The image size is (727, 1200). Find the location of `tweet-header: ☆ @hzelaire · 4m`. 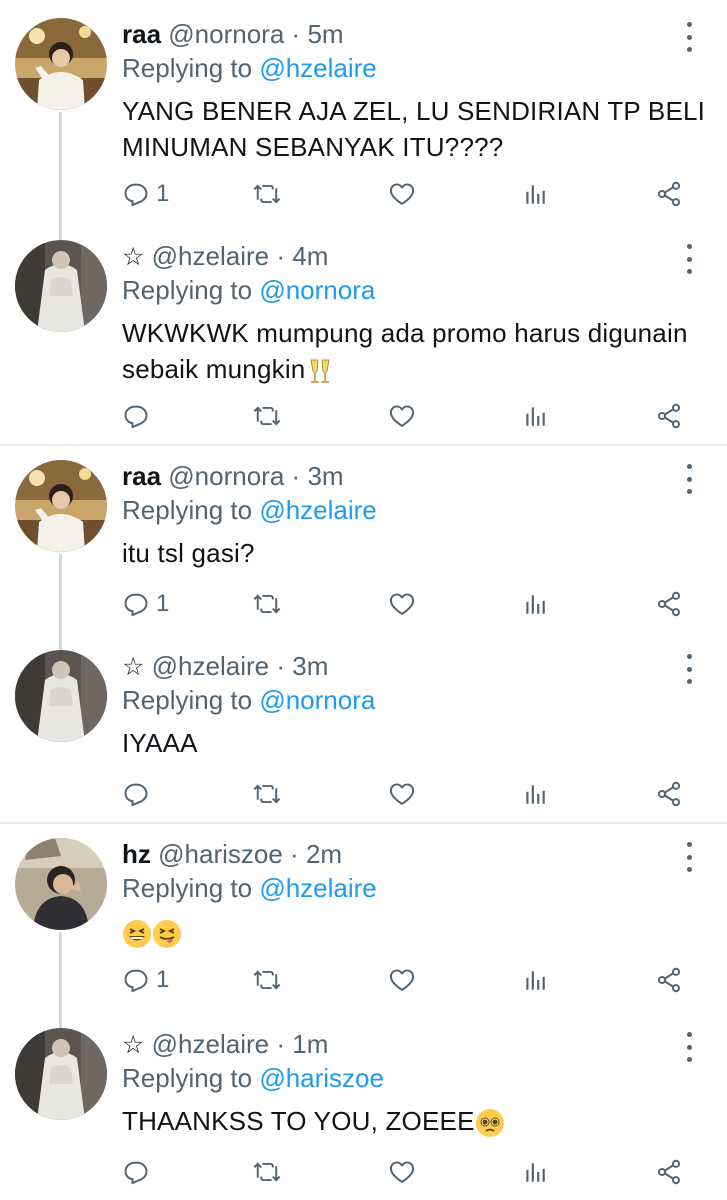

tweet-header: ☆ @hzelaire · 4m is located at coordinates (225, 256).